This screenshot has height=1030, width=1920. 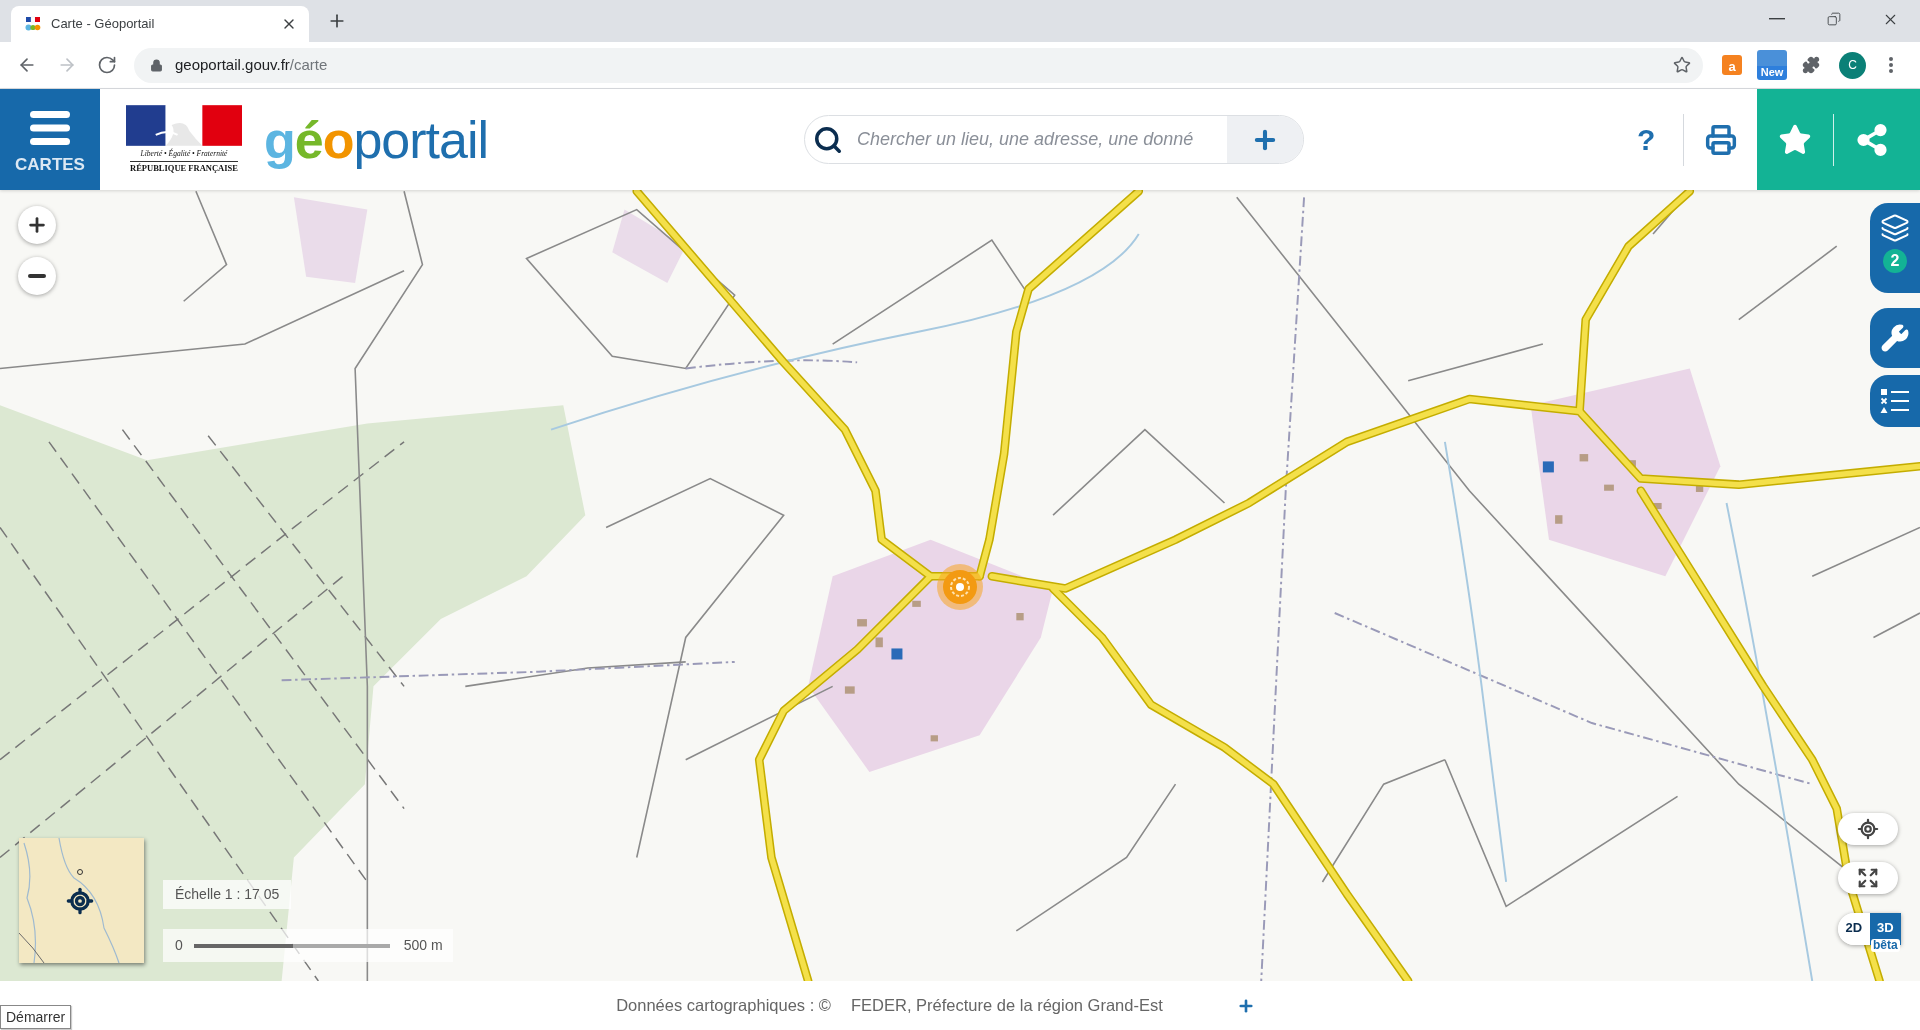 What do you see at coordinates (1777, 19) in the screenshot?
I see `minimize-icon` at bounding box center [1777, 19].